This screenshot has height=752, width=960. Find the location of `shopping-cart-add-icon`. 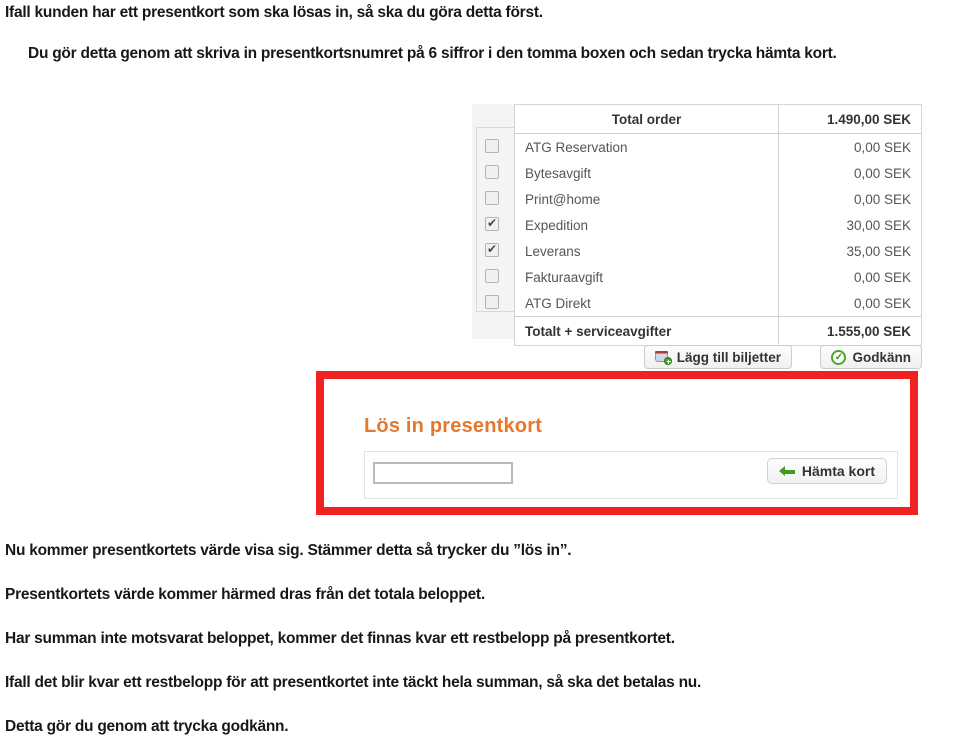

shopping-cart-add-icon is located at coordinates (663, 357).